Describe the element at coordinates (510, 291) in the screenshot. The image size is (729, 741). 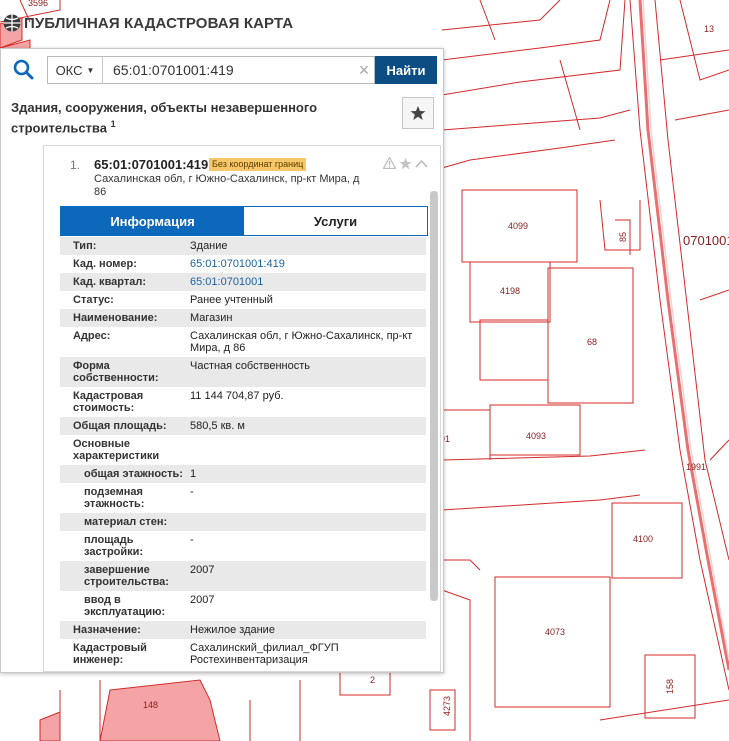
I see `map-label-4198: 4198` at that location.